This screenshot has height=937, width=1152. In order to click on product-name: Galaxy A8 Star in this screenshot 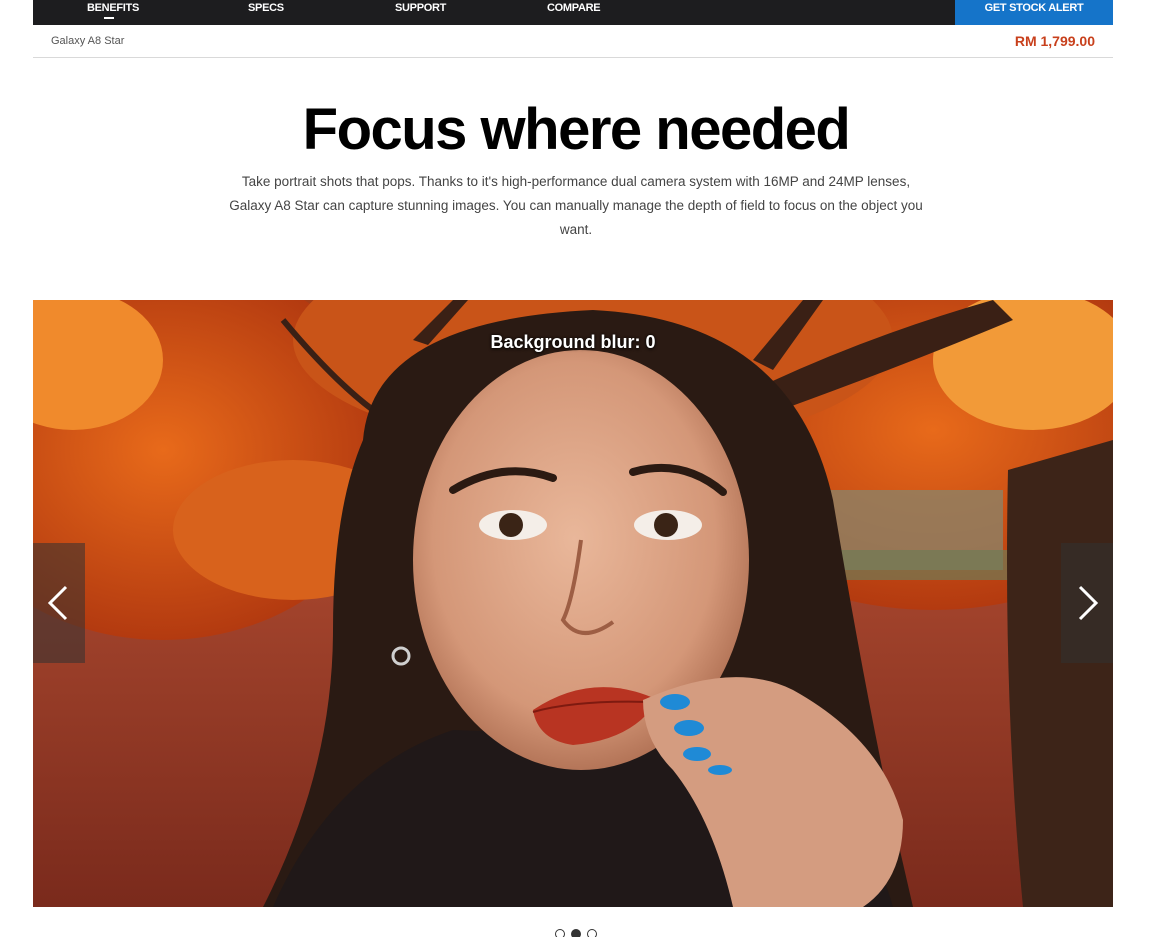, I will do `click(88, 41)`.